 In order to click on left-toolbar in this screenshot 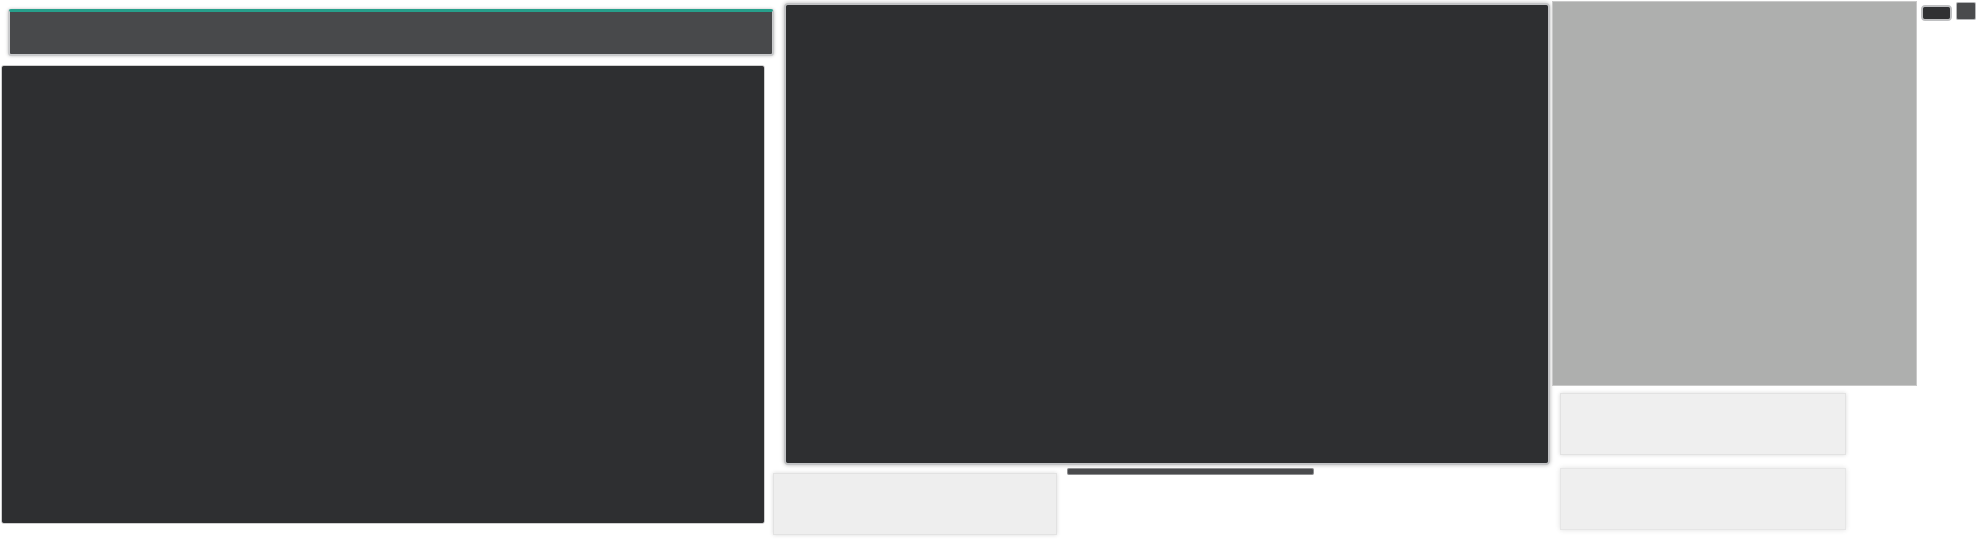, I will do `click(391, 32)`.